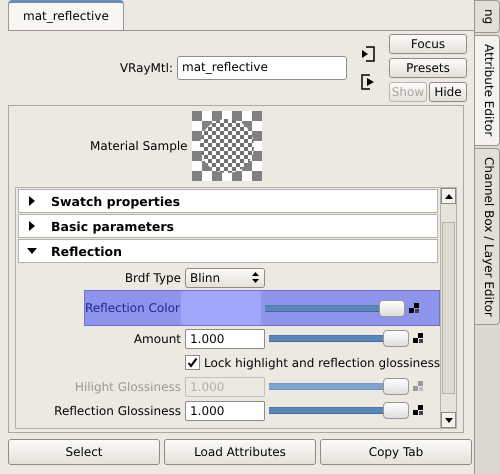 The width and height of the screenshot is (500, 474). I want to click on attribute-label: Reflection Glossiness, so click(117, 411).